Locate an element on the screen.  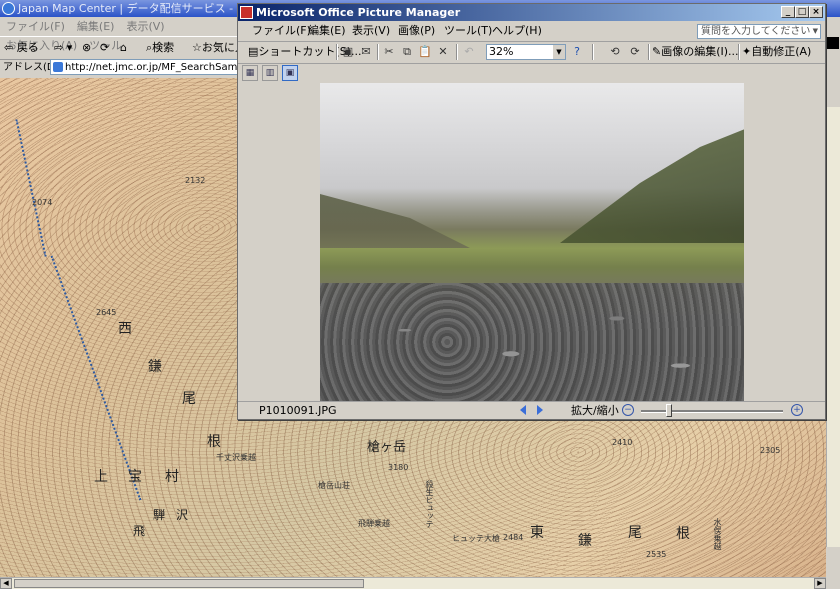
copy-icon: ⧉ is located at coordinates (407, 52).